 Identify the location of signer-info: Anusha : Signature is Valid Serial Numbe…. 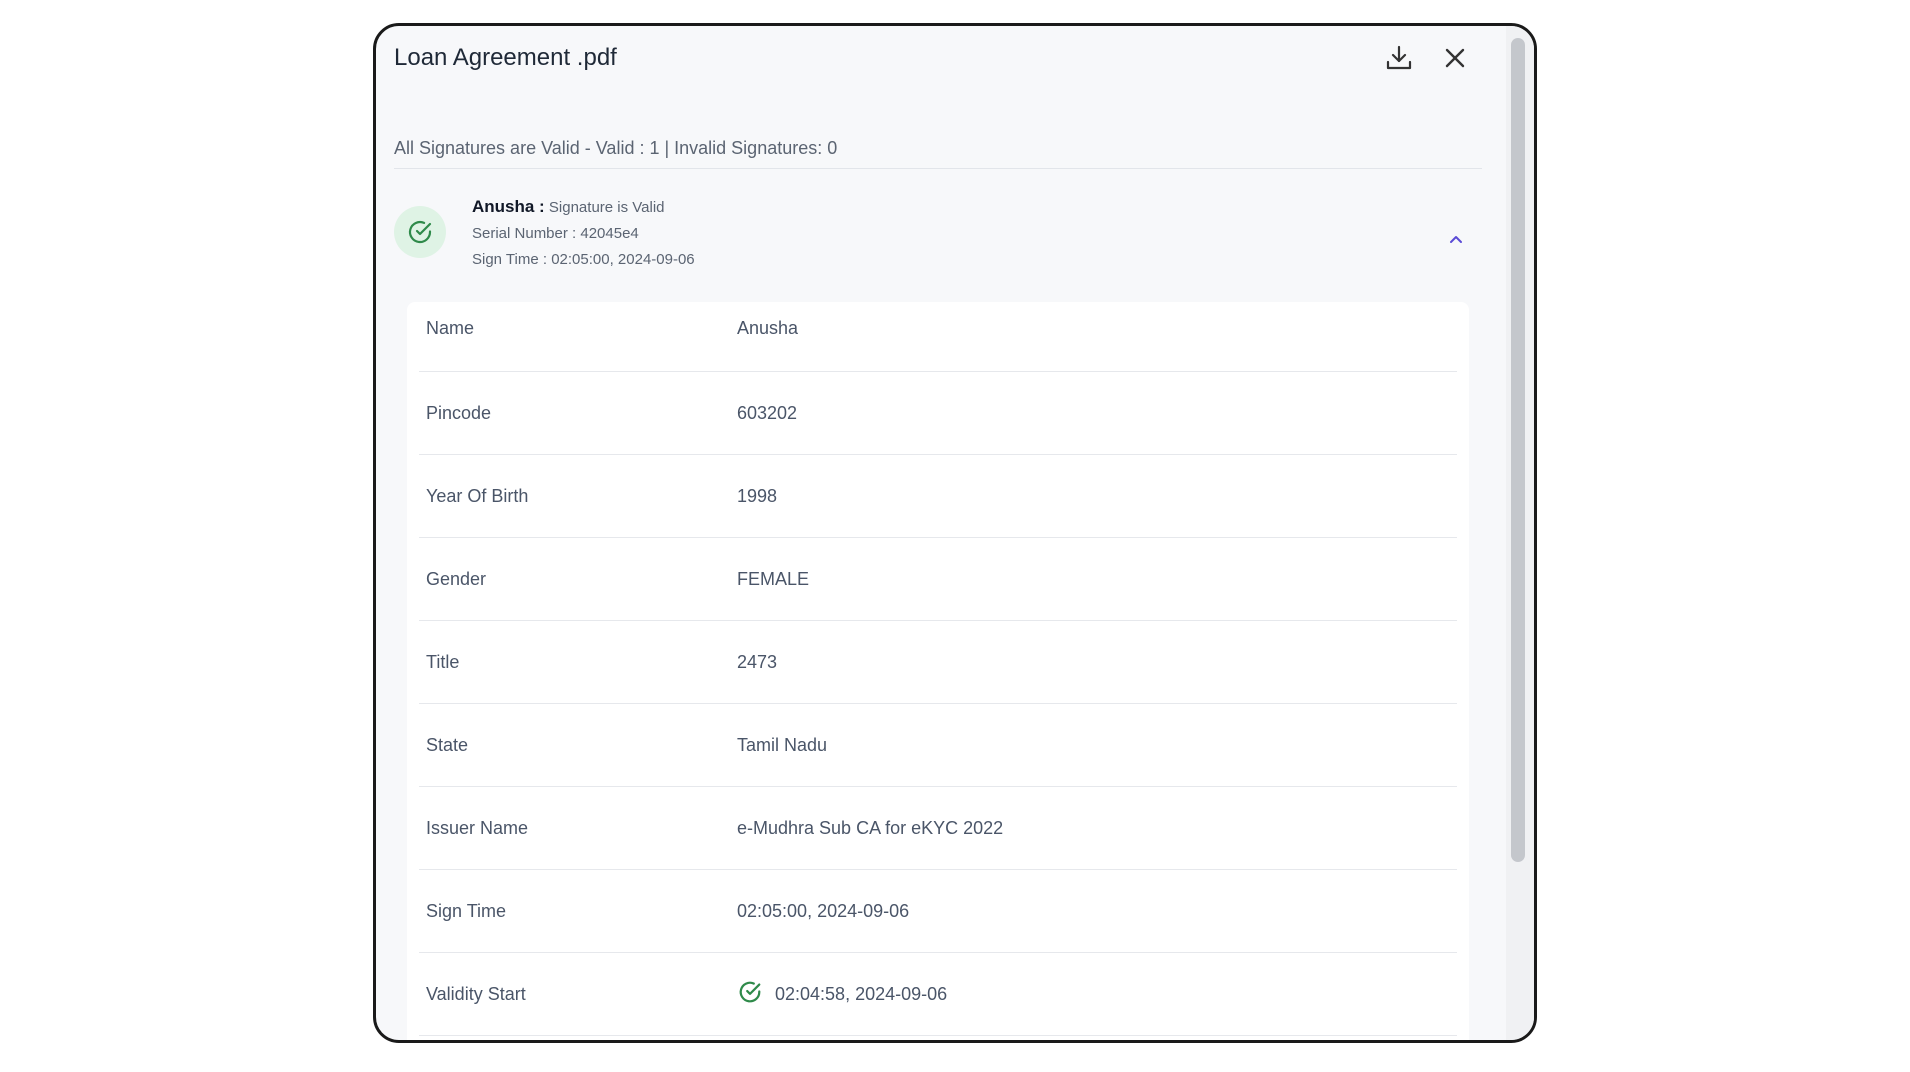
(583, 233).